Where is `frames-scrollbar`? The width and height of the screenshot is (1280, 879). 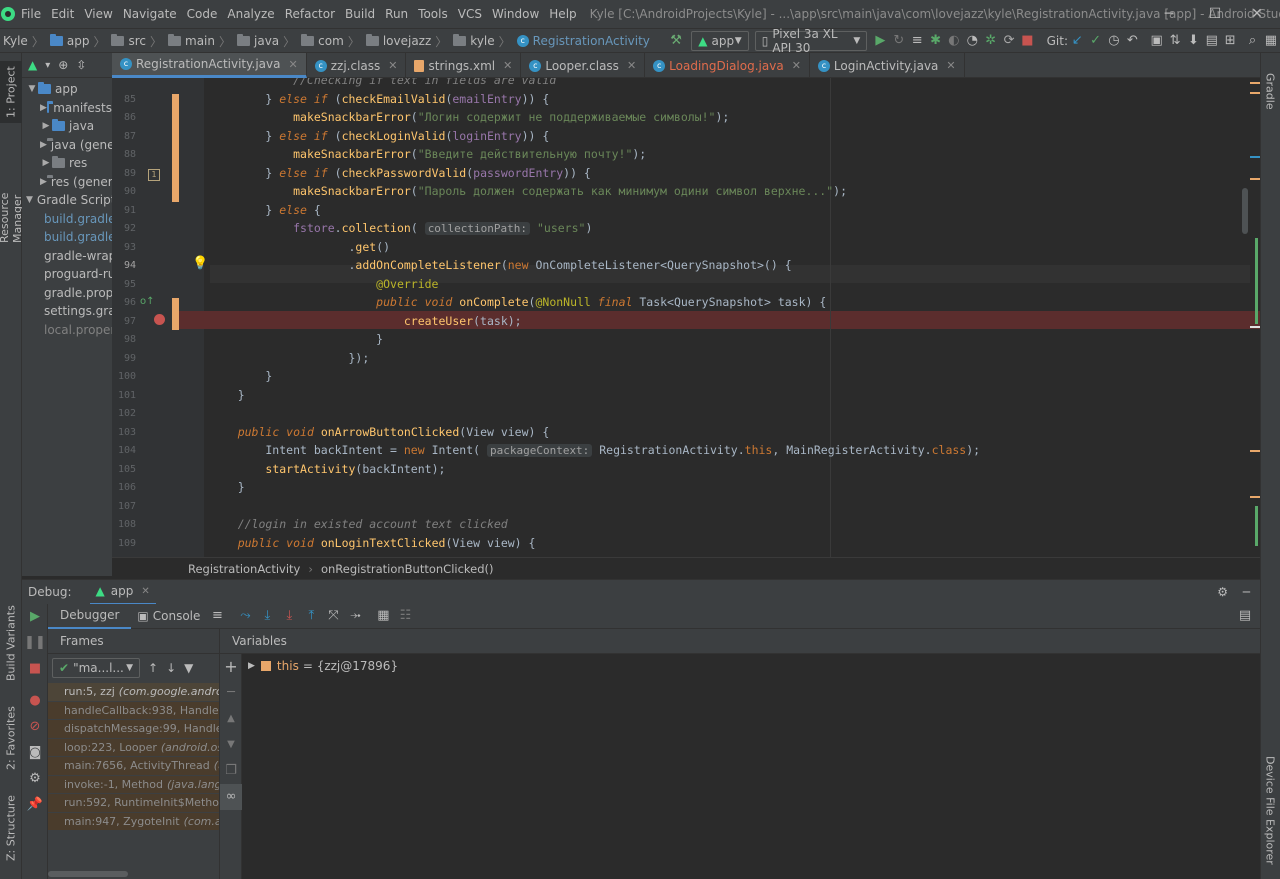
frames-scrollbar is located at coordinates (88, 874).